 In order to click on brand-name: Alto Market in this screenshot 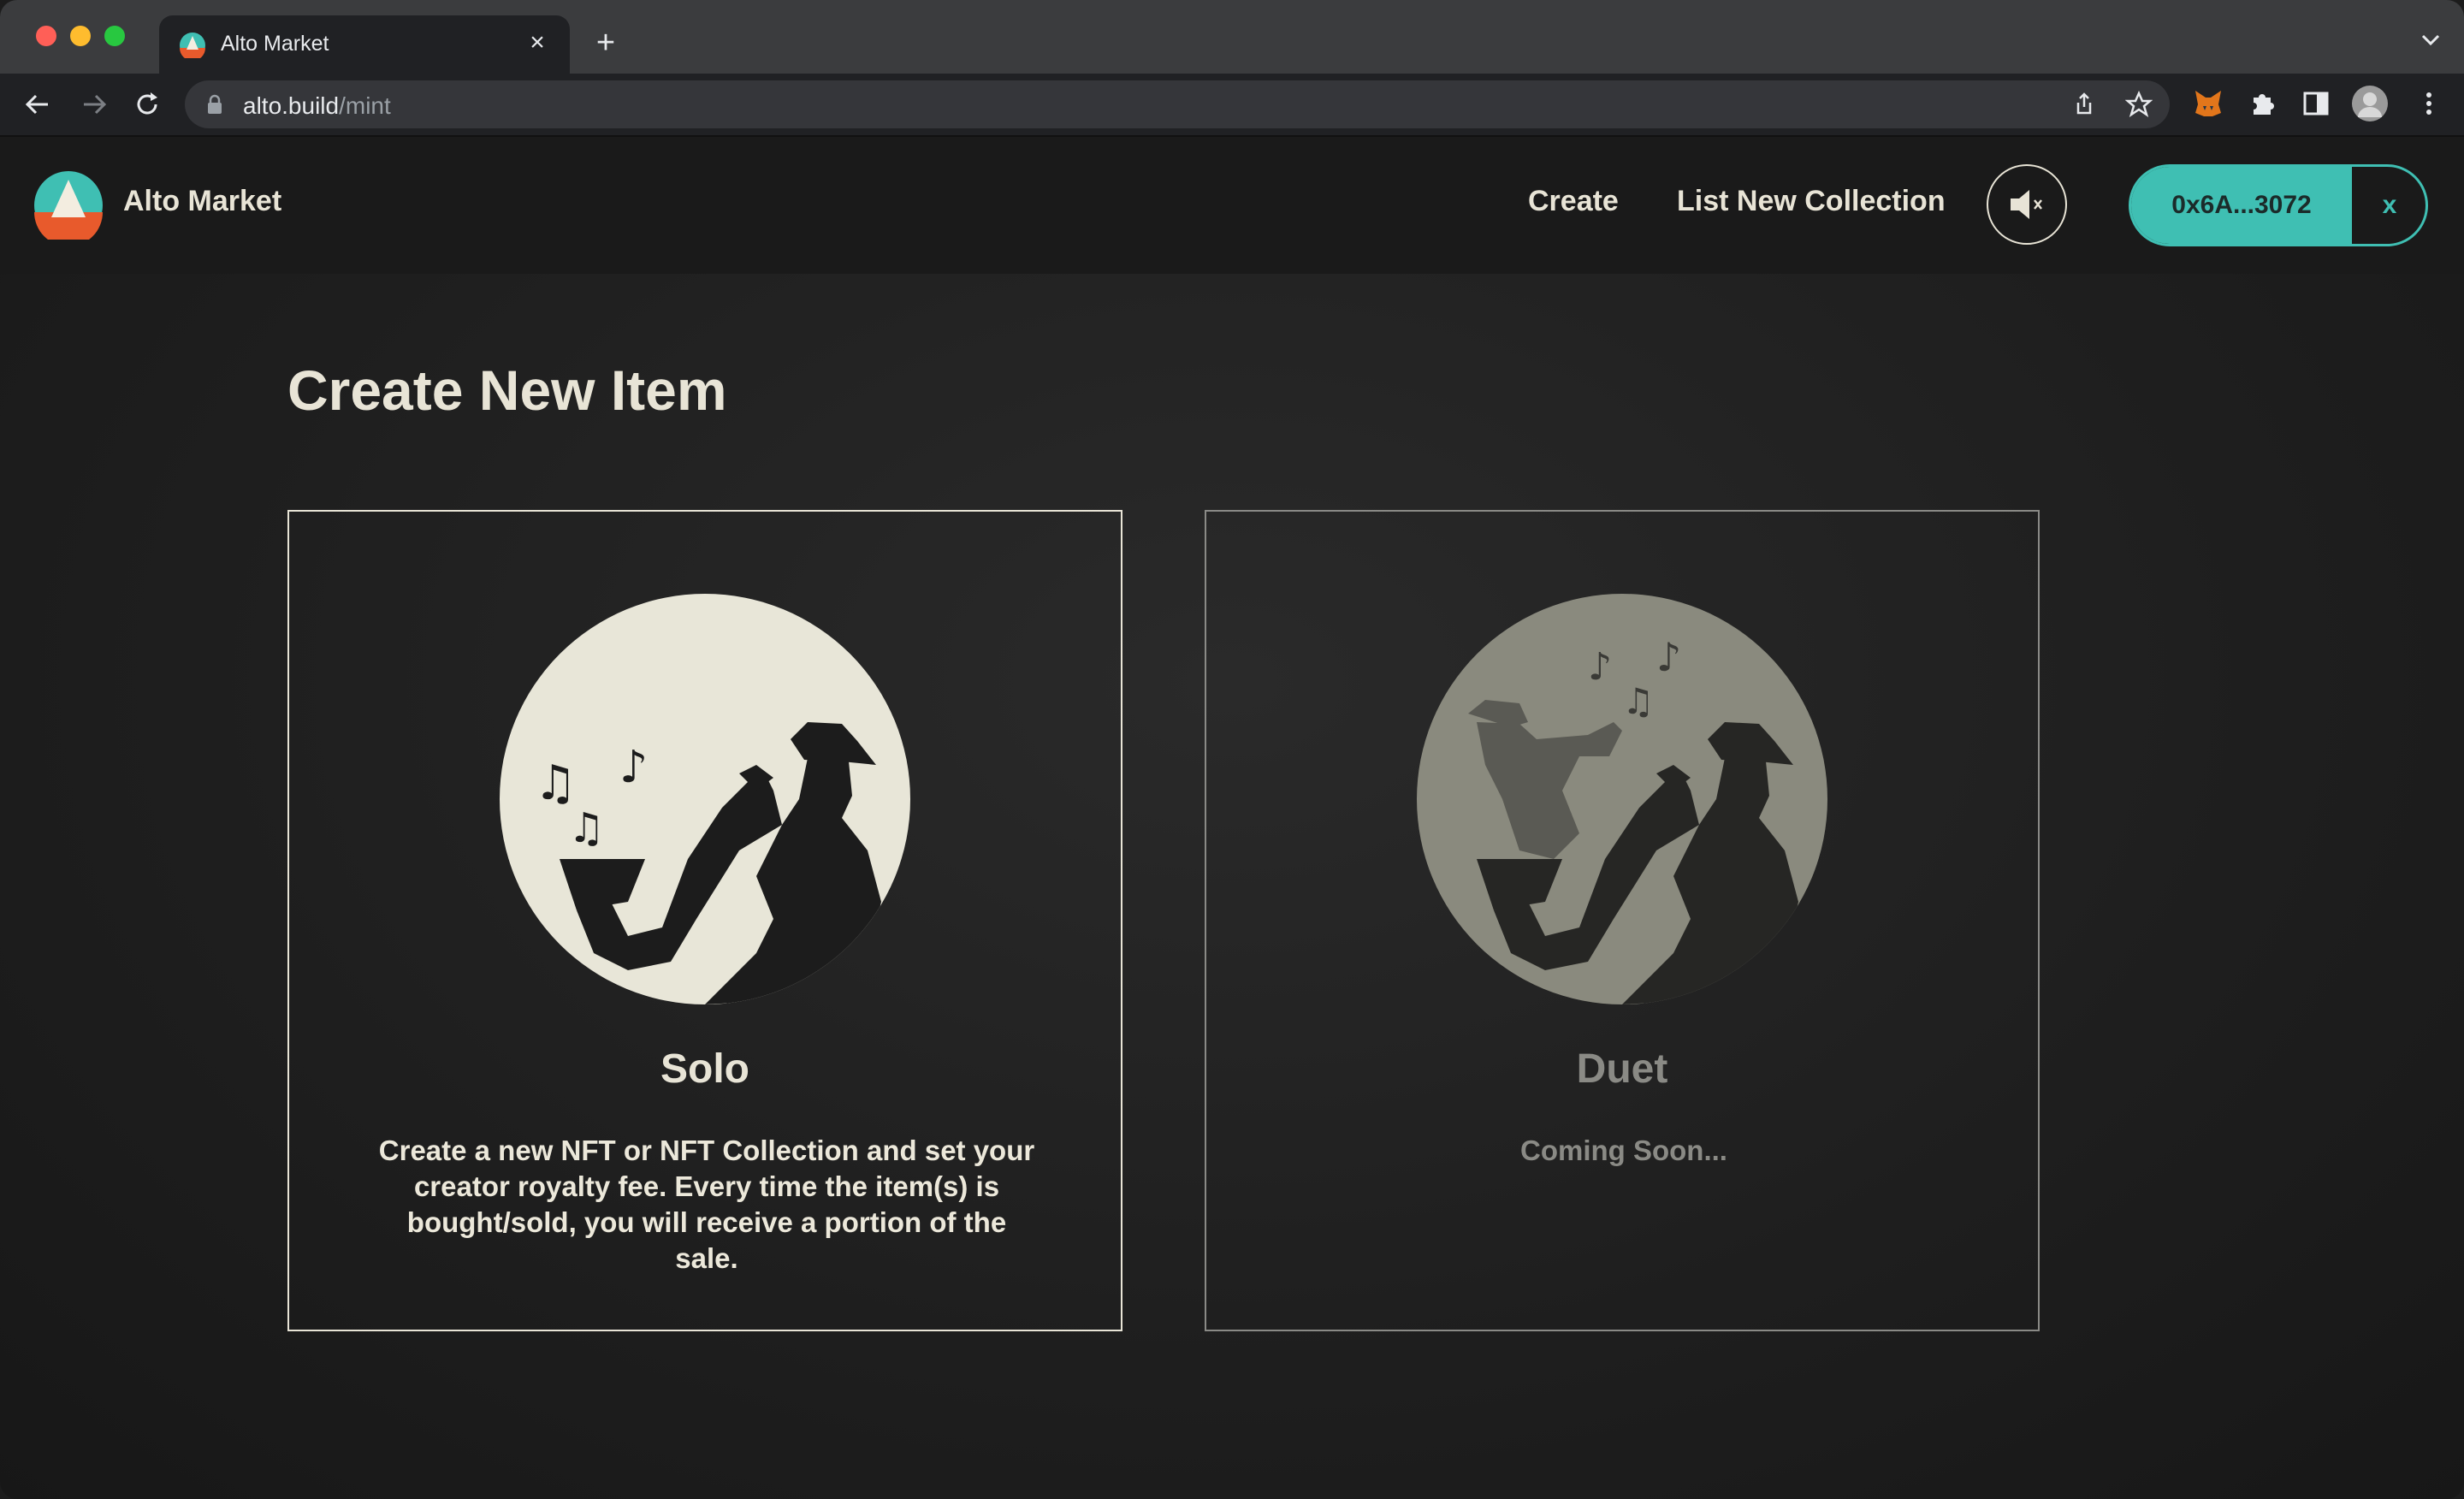, I will do `click(202, 201)`.